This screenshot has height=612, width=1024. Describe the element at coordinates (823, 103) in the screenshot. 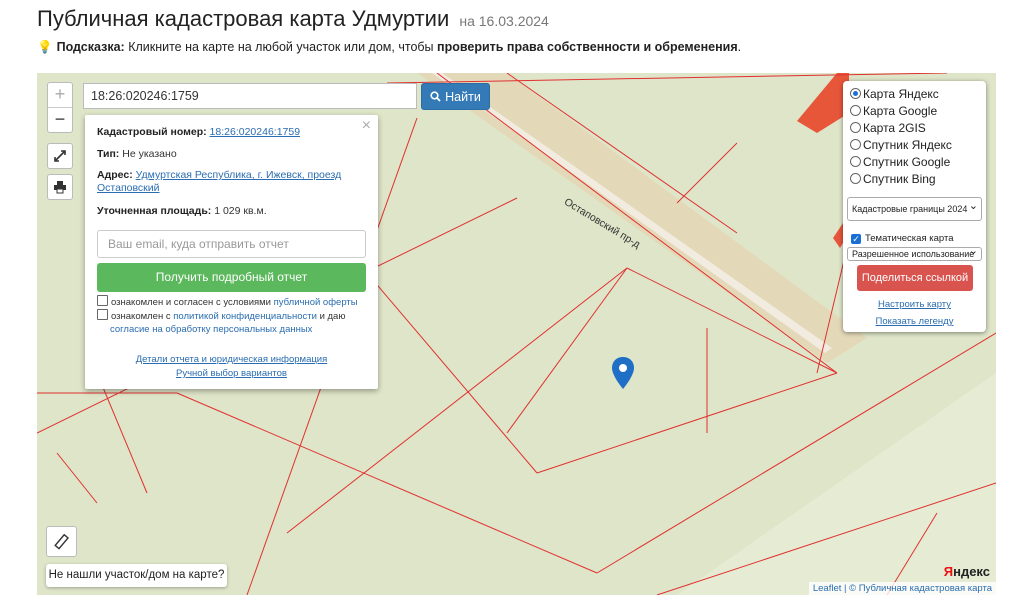

I see `building` at that location.